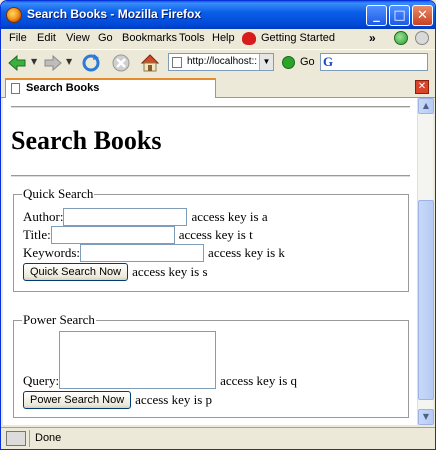 This screenshot has height=450, width=436. What do you see at coordinates (17, 63) in the screenshot?
I see `back-arrow-icon` at bounding box center [17, 63].